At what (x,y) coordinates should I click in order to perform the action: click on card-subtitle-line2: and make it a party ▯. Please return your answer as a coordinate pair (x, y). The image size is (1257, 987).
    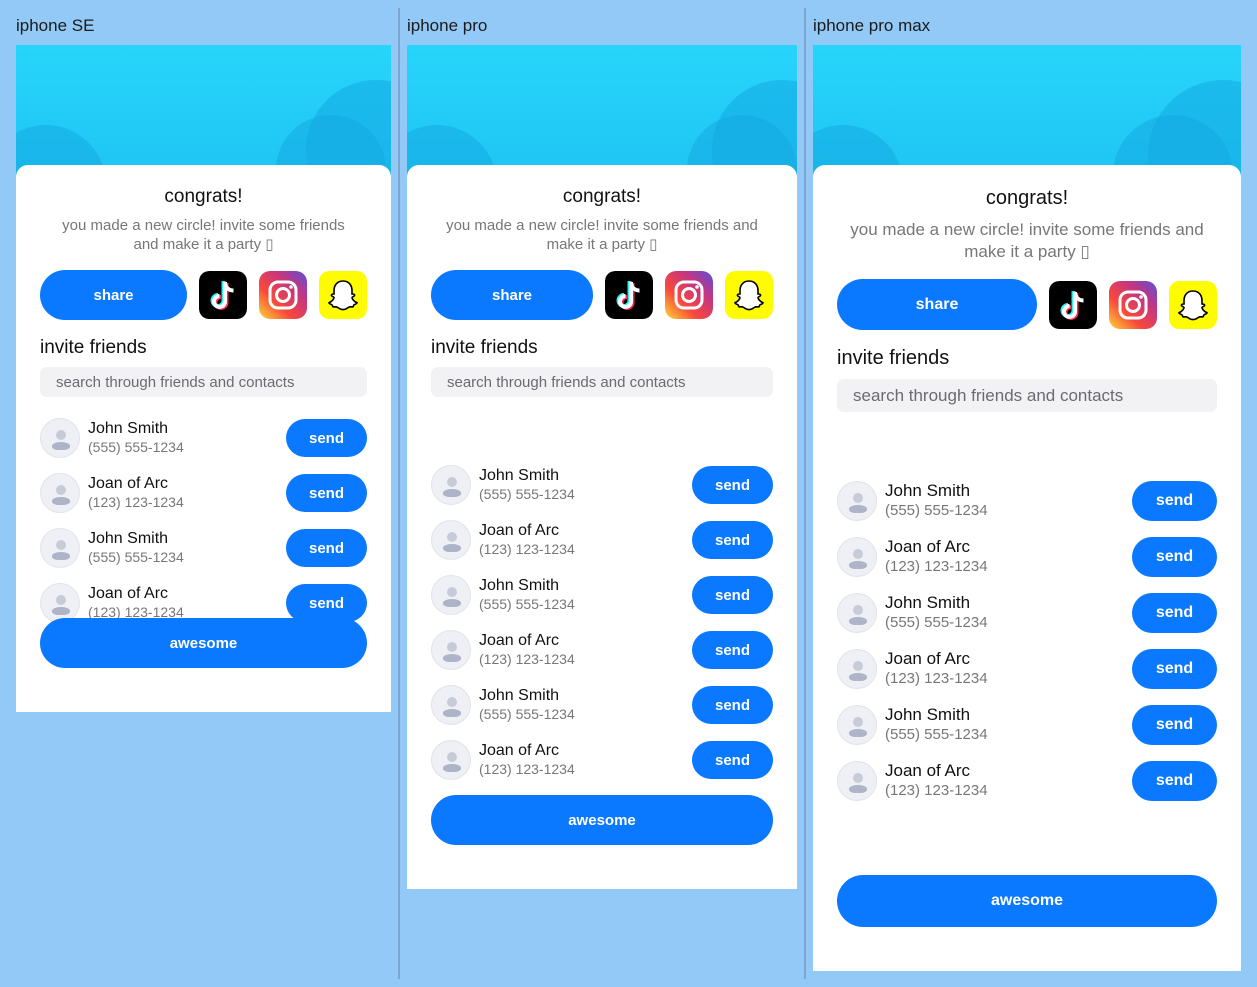
    Looking at the image, I should click on (203, 244).